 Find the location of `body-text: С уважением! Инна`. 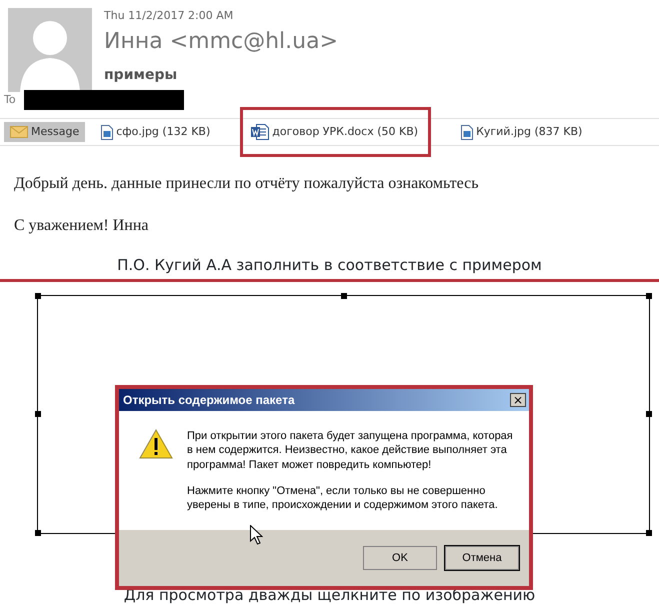

body-text: С уважением! Инна is located at coordinates (81, 226).